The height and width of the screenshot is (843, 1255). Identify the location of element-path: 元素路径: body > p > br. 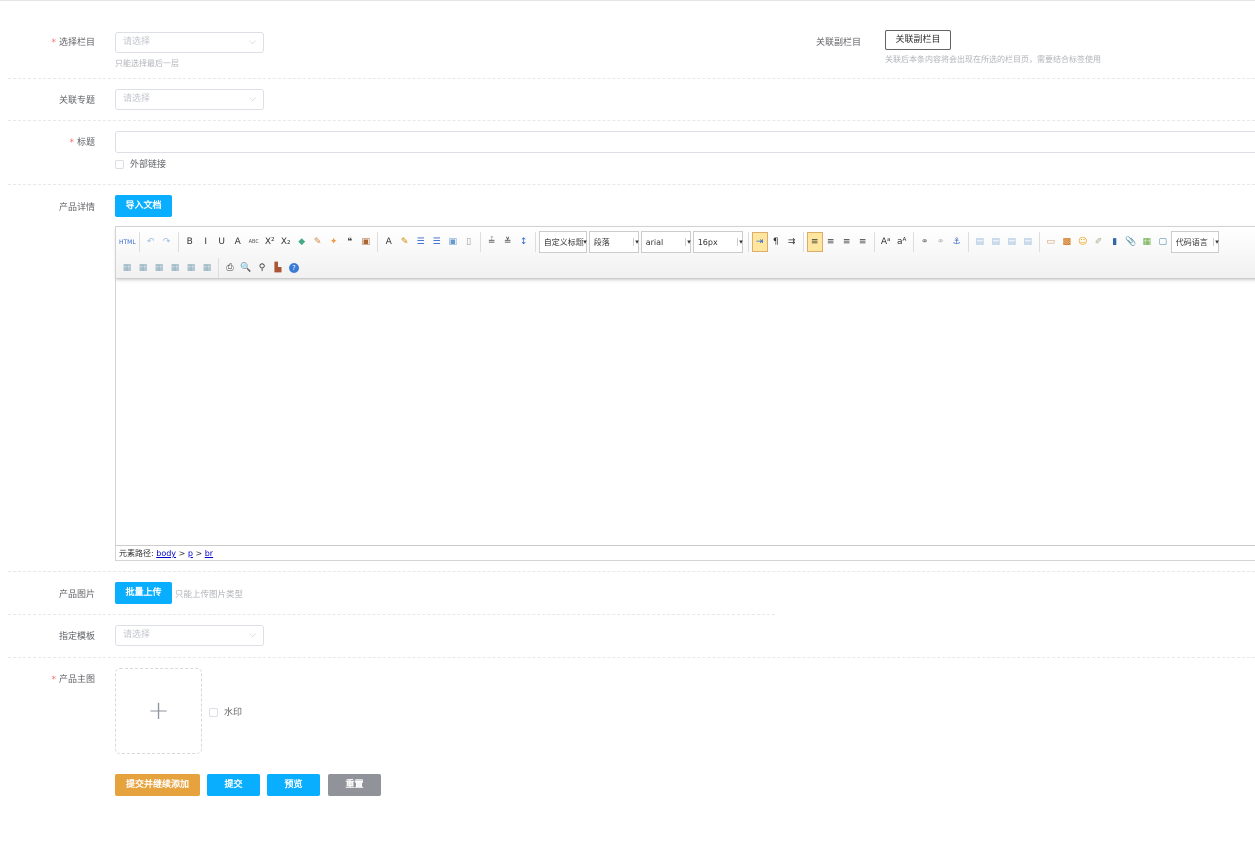
(685, 552).